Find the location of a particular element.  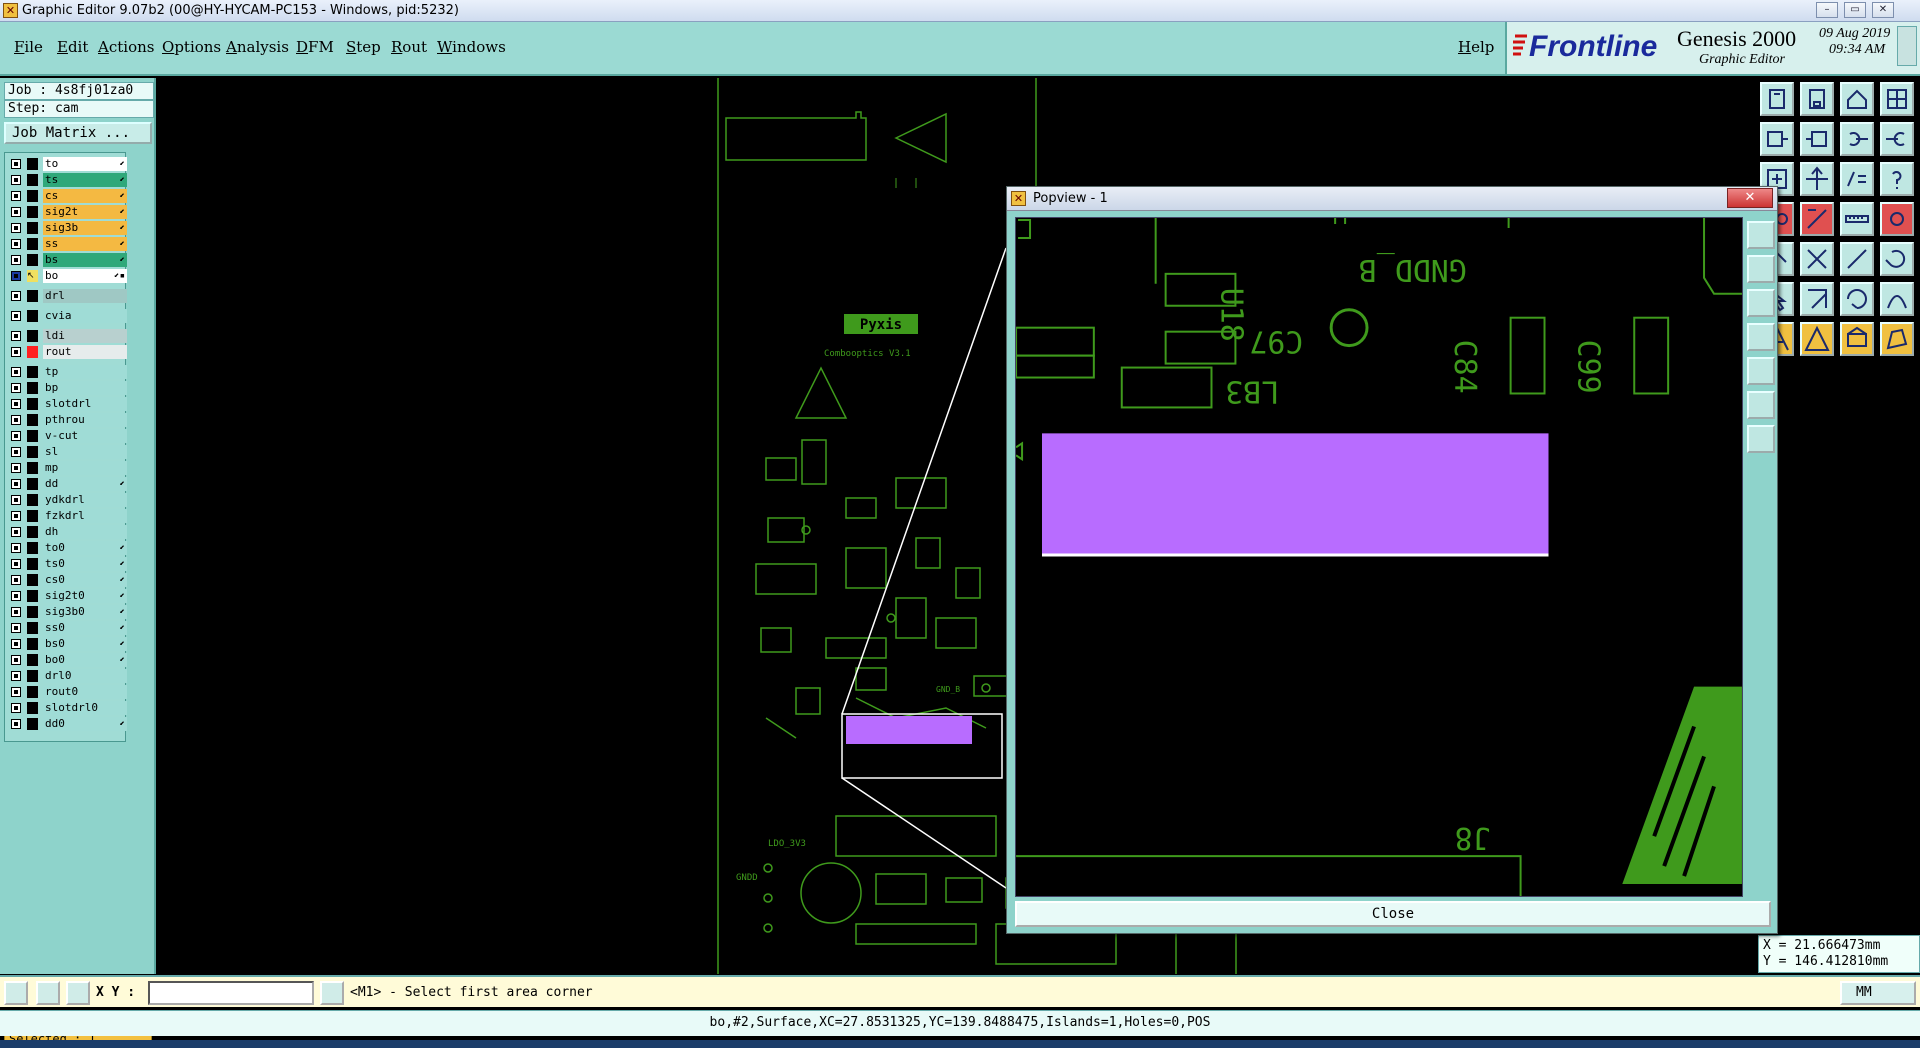

layer-row-ydkdrl: ydkdrl is located at coordinates (67, 500).